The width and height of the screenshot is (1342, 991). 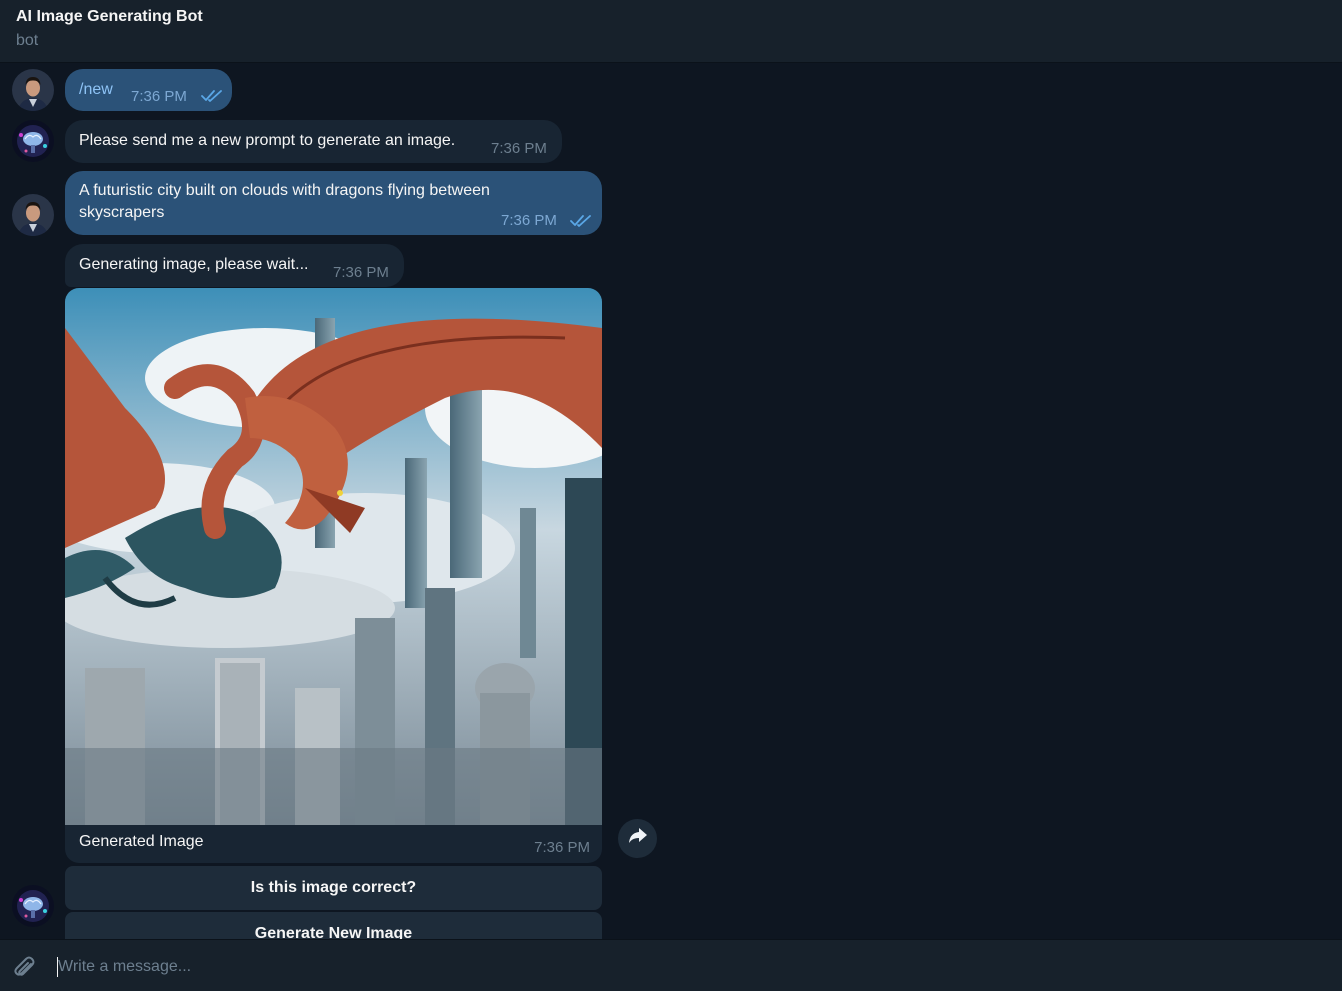 What do you see at coordinates (27, 40) in the screenshot?
I see `chat-subtitle: bot` at bounding box center [27, 40].